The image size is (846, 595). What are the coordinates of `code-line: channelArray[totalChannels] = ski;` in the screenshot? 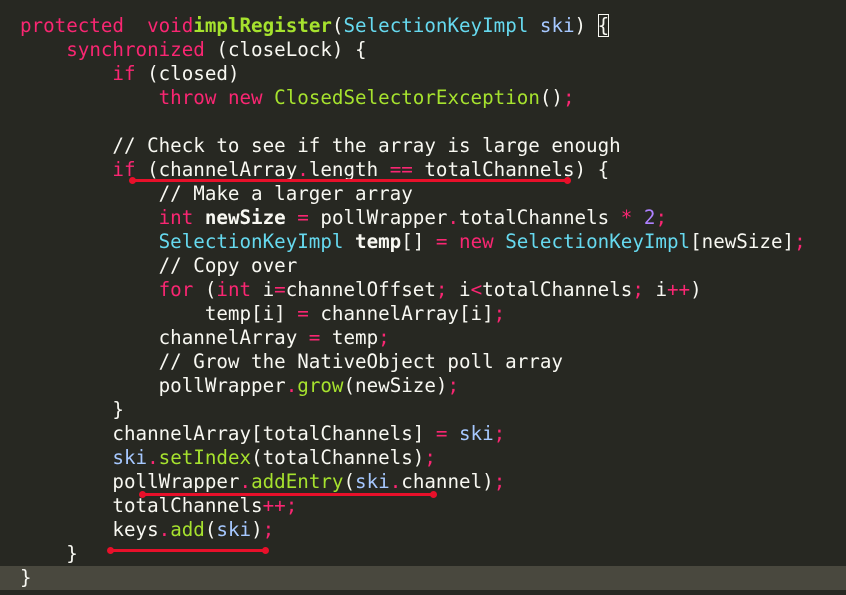 It's located at (423, 434).